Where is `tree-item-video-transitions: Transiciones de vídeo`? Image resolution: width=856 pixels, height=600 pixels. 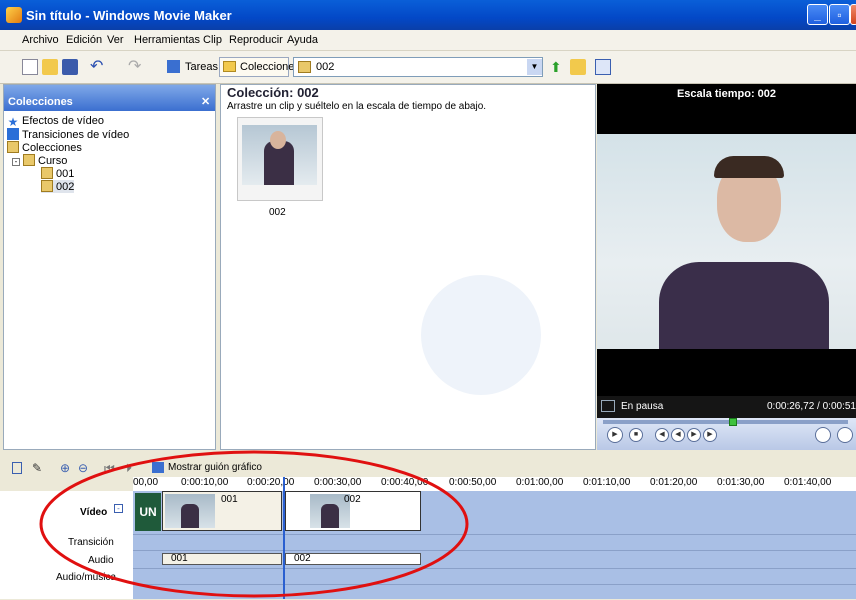
tree-item-video-transitions: Transiciones de vídeo is located at coordinates (68, 134).